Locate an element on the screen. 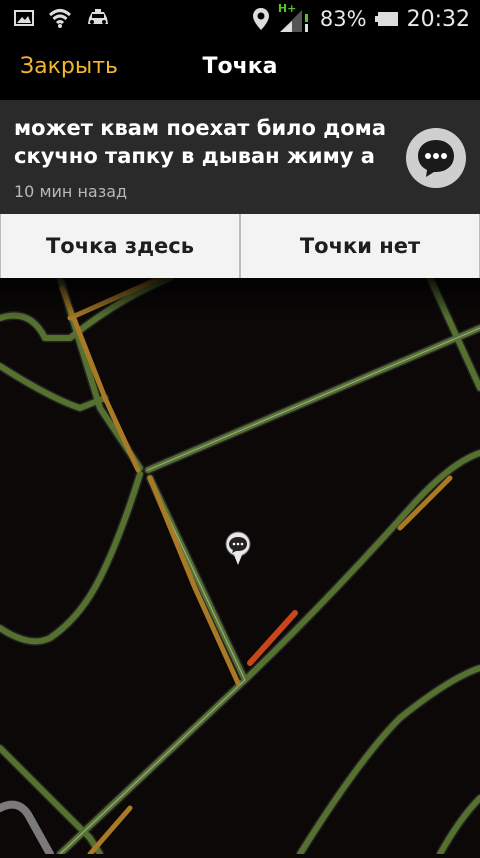 The width and height of the screenshot is (480, 858). action-buttons: Точка здесь Точки нет is located at coordinates (240, 246).